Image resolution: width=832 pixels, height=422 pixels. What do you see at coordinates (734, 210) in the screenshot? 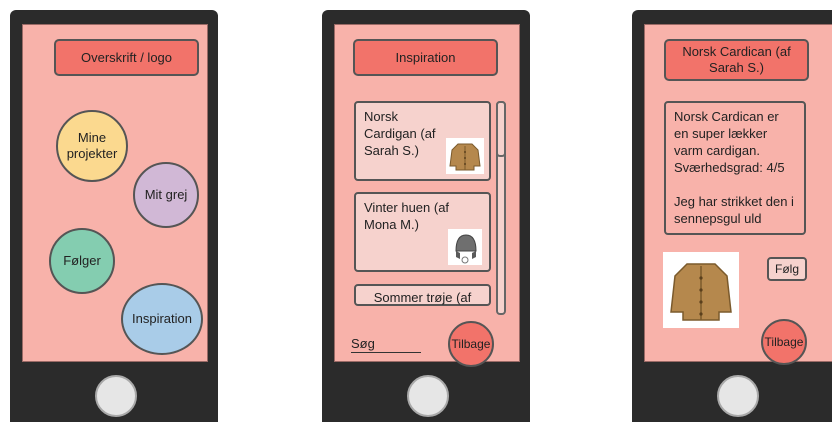
I see `description-text-2: Jeg har strikket den i sennepsgul uld` at bounding box center [734, 210].